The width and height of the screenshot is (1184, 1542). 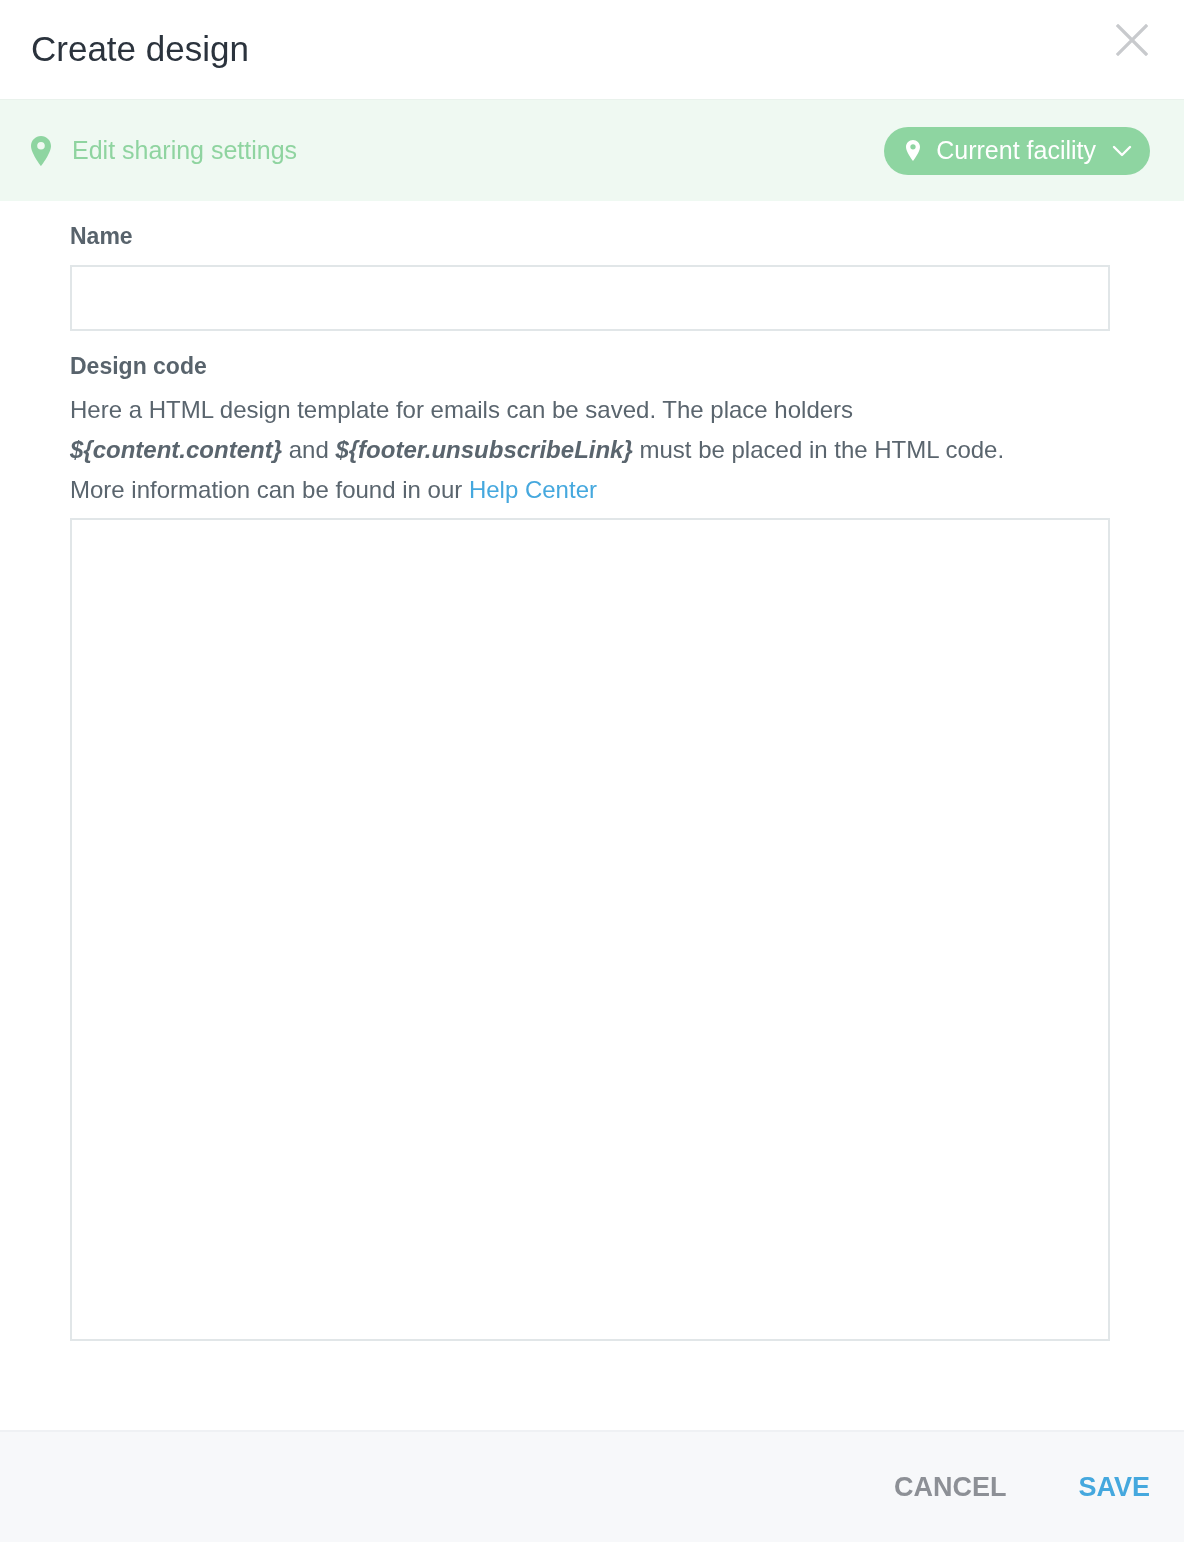 What do you see at coordinates (185, 150) in the screenshot?
I see `sharing-settings-link: Edit sharing settings` at bounding box center [185, 150].